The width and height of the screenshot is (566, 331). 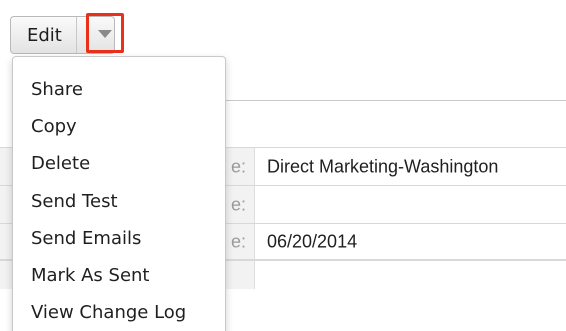 What do you see at coordinates (57, 89) in the screenshot?
I see `menu-item-share: Share` at bounding box center [57, 89].